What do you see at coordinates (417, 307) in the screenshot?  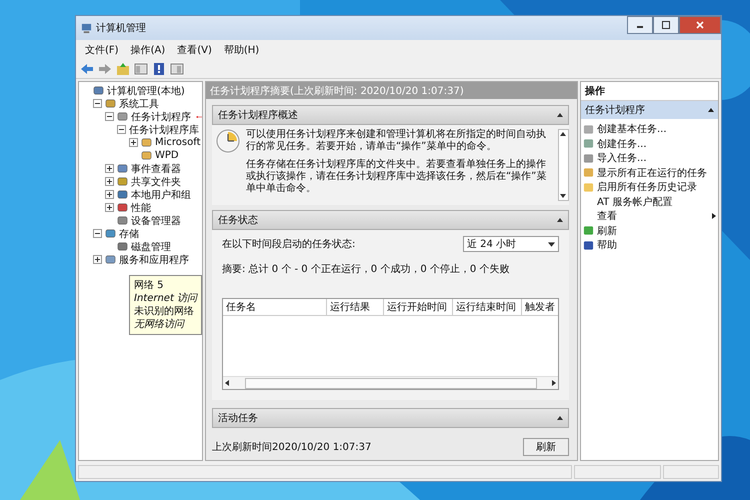 I see `column-header: 运行开始时间` at bounding box center [417, 307].